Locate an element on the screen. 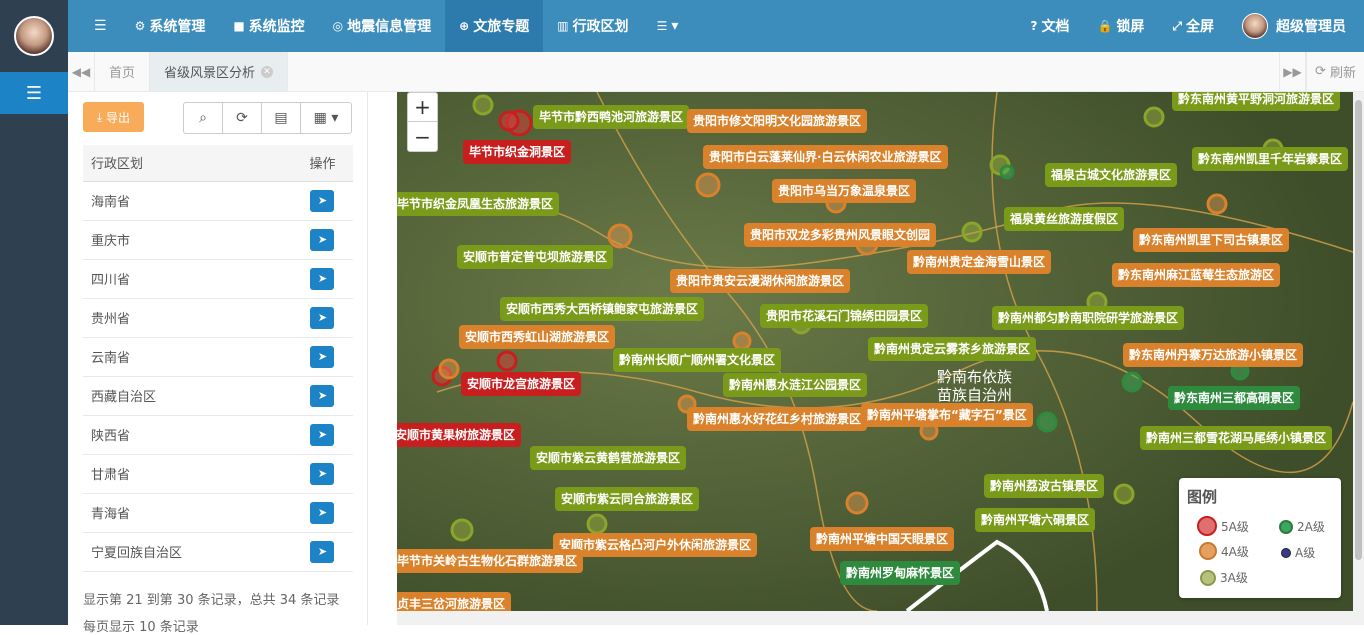 Image resolution: width=1364 pixels, height=635 pixels. scenic-area-label: 安顺市西秀大西桥镇鲍家屯旅游景区 is located at coordinates (602, 309).